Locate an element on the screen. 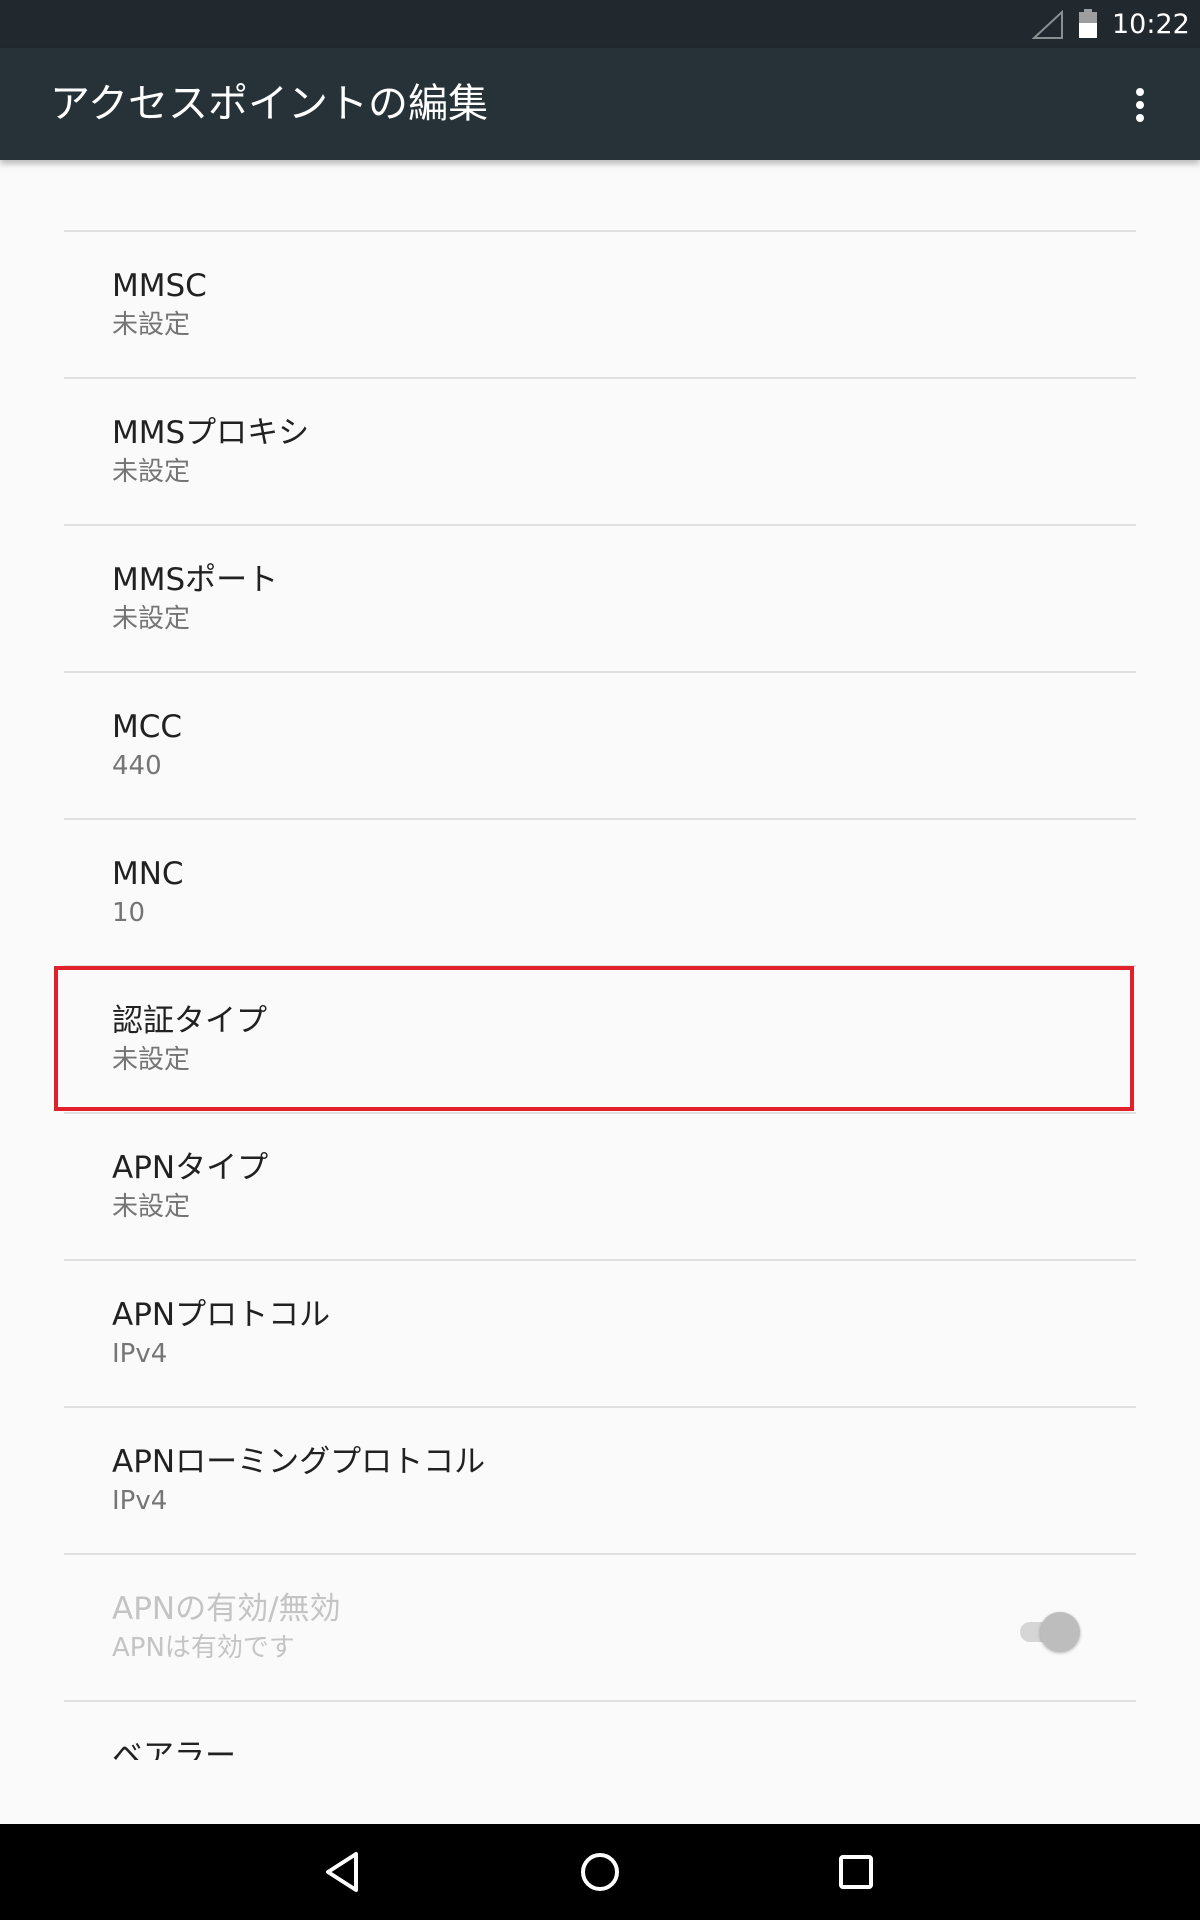  pref-summary: APNは有効です is located at coordinates (203, 1648).